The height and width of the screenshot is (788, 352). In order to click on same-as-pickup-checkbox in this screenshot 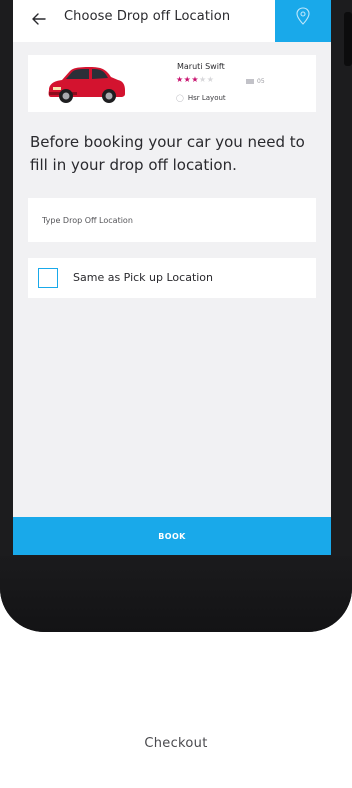, I will do `click(48, 278)`.